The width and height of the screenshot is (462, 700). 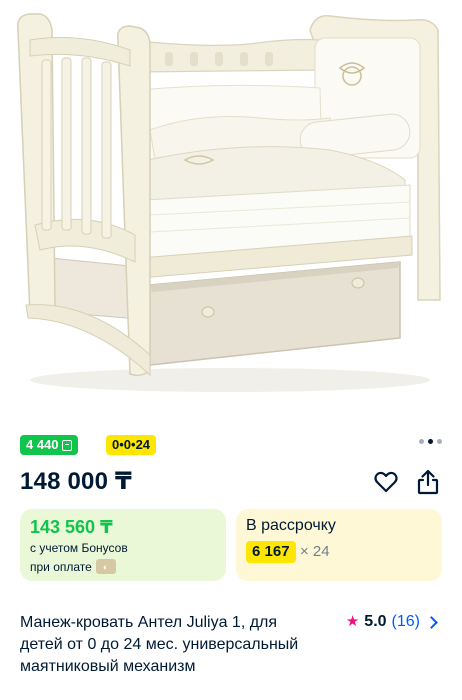 I want to click on installment-title: В рассрочку, so click(x=291, y=525).